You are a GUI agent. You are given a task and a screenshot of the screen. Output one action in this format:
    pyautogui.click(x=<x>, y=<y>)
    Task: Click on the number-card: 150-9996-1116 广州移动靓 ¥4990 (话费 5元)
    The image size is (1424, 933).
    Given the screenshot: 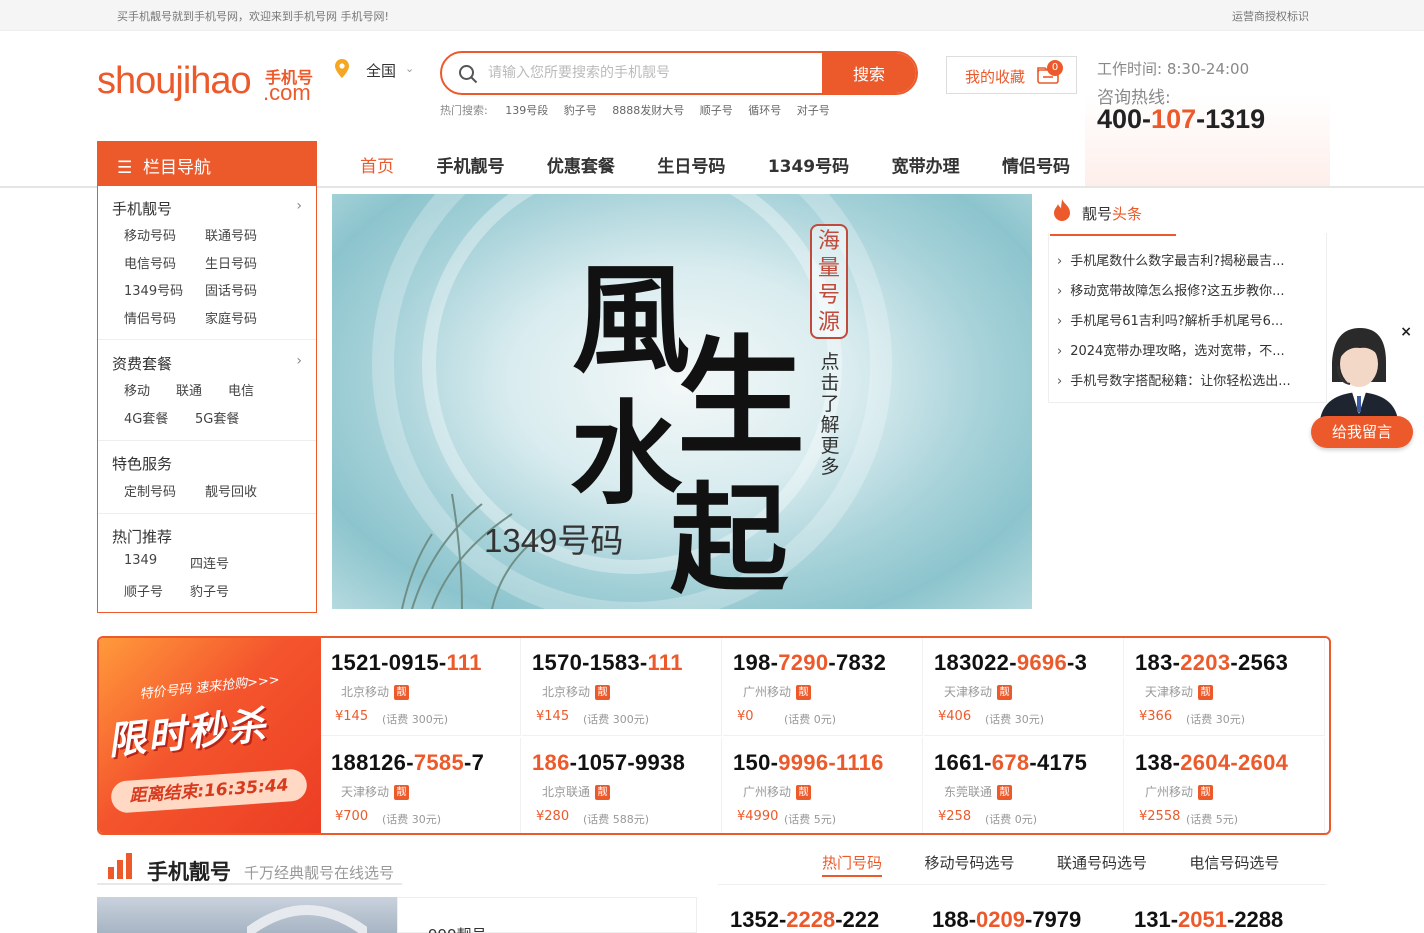 What is the action you would take?
    pyautogui.click(x=823, y=785)
    